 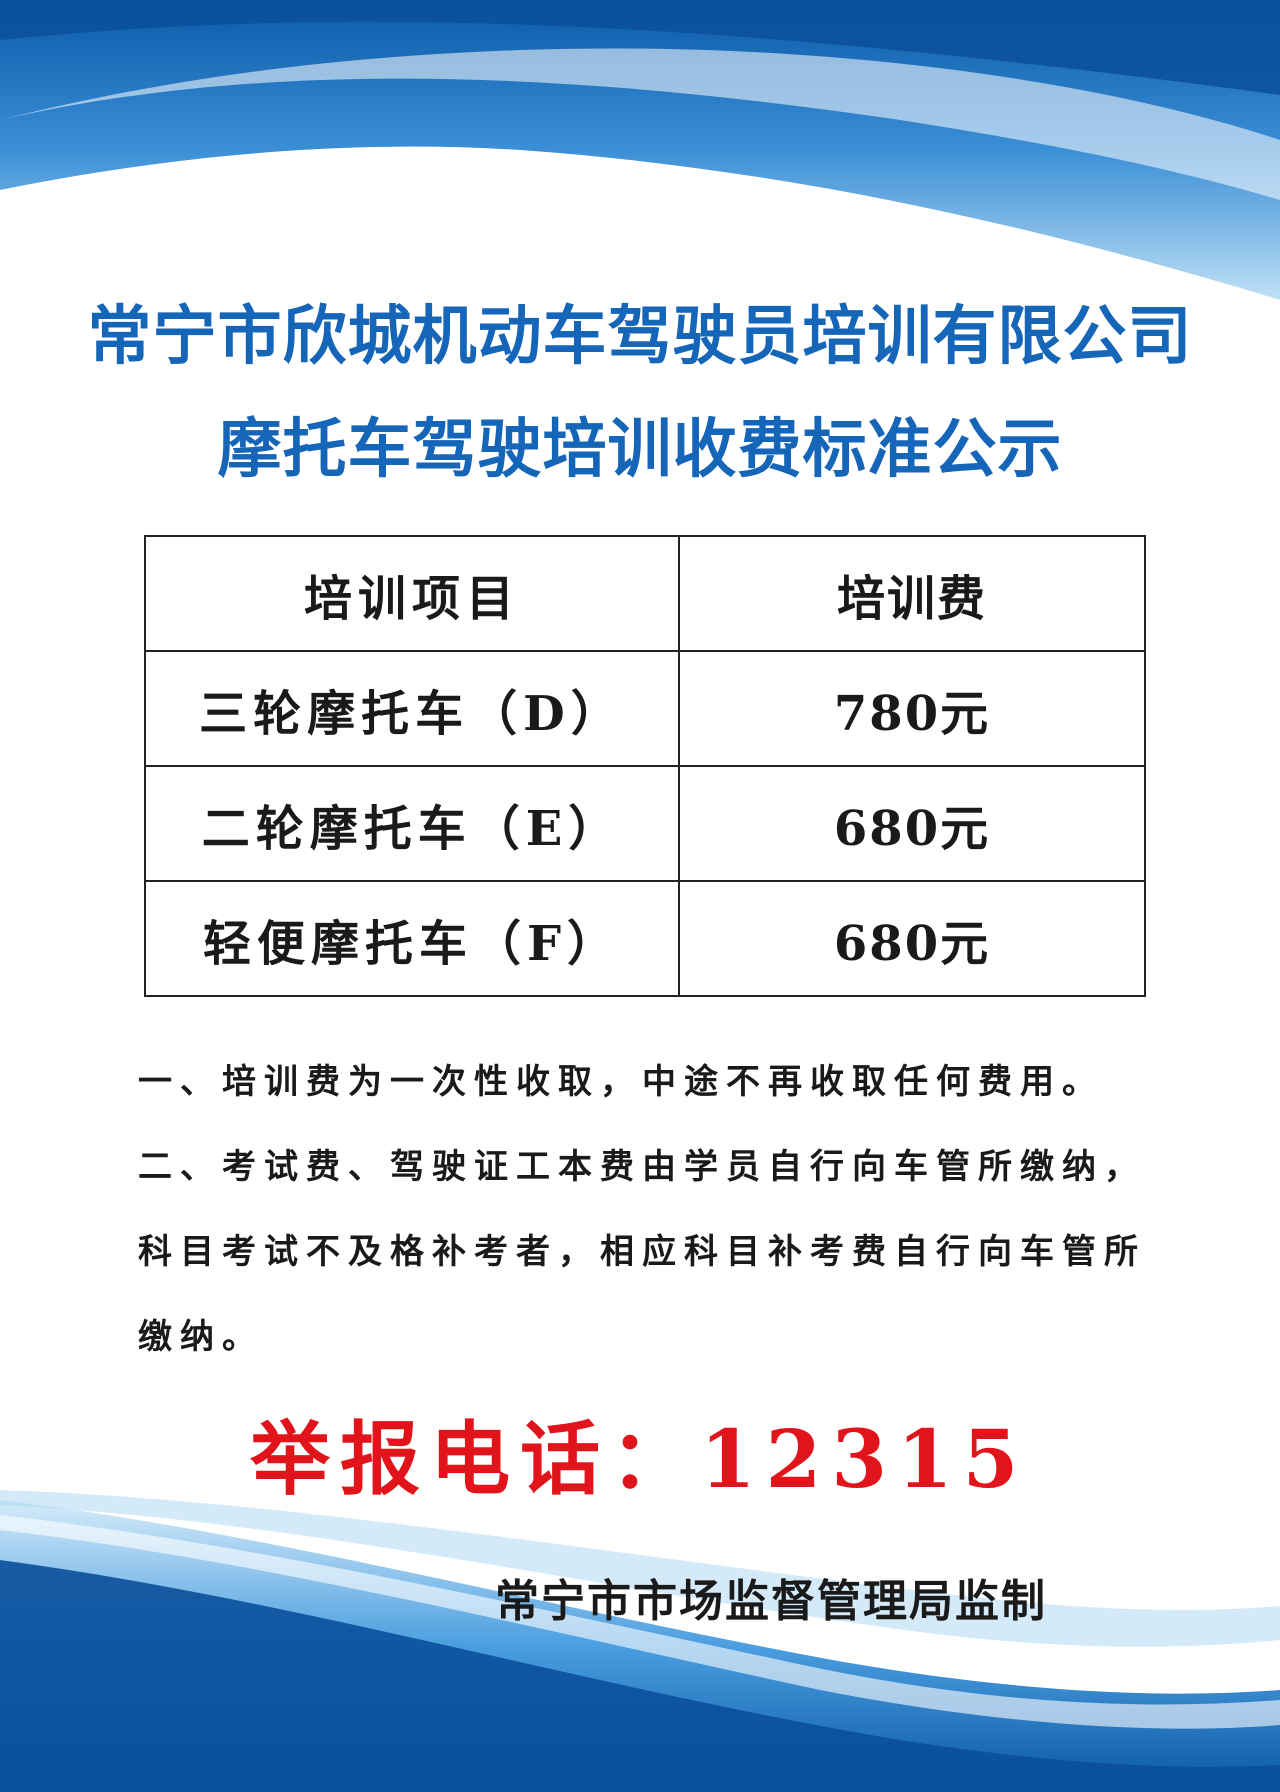 I want to click on table-row: 轻便摩托车（F） 680元, so click(x=645, y=938).